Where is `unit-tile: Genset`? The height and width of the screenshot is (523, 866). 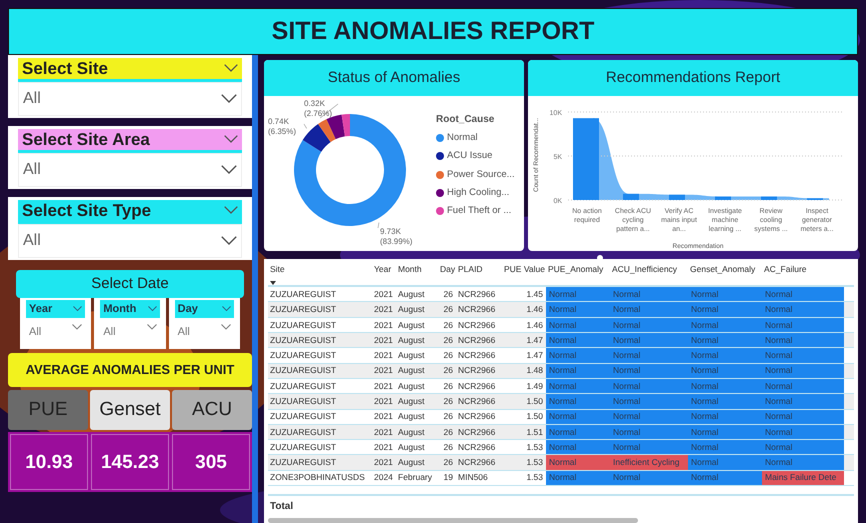 unit-tile: Genset is located at coordinates (130, 410).